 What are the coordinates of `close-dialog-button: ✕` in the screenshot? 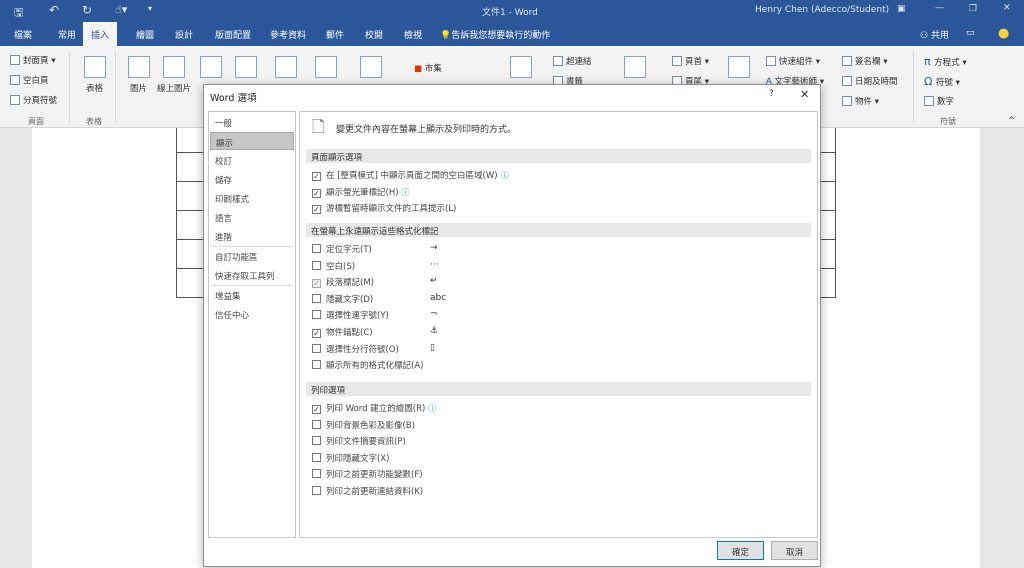 It's located at (804, 94).